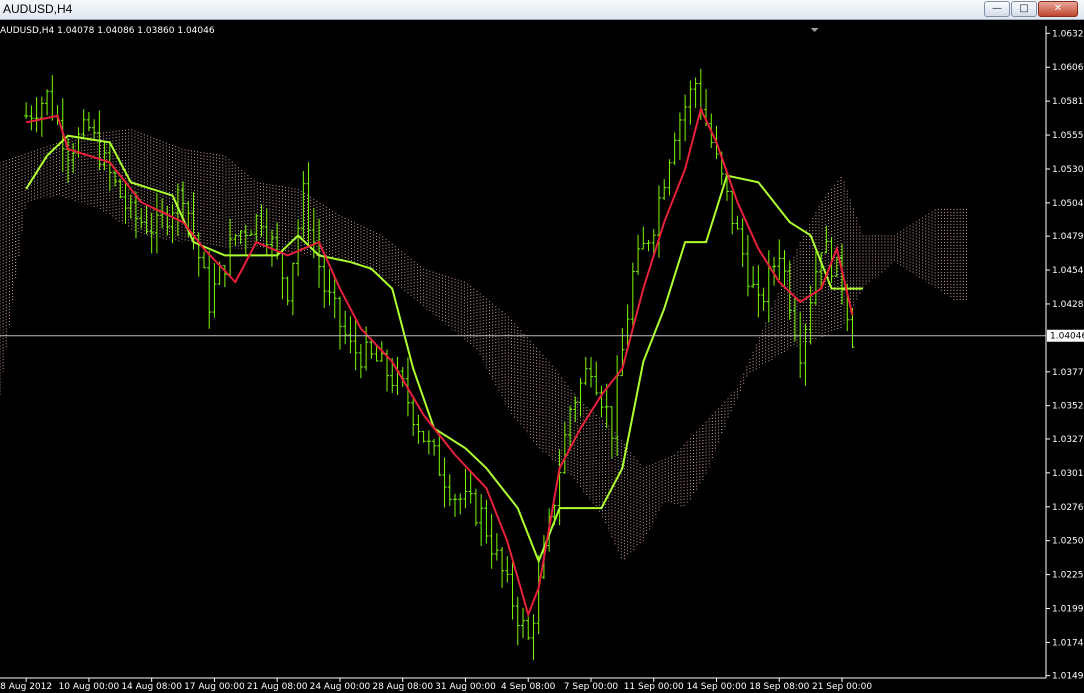 The height and width of the screenshot is (693, 1084). Describe the element at coordinates (151, 687) in the screenshot. I see `x-tick-label: 14 Aug 08:00` at that location.